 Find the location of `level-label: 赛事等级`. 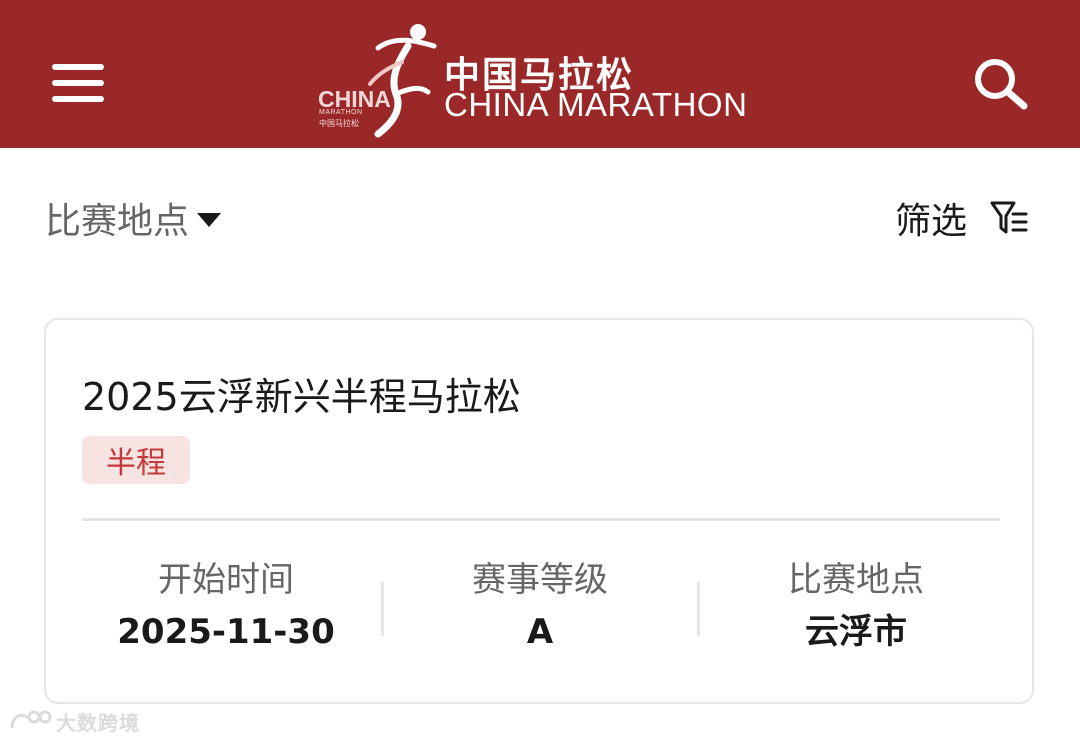

level-label: 赛事等级 is located at coordinates (540, 580).